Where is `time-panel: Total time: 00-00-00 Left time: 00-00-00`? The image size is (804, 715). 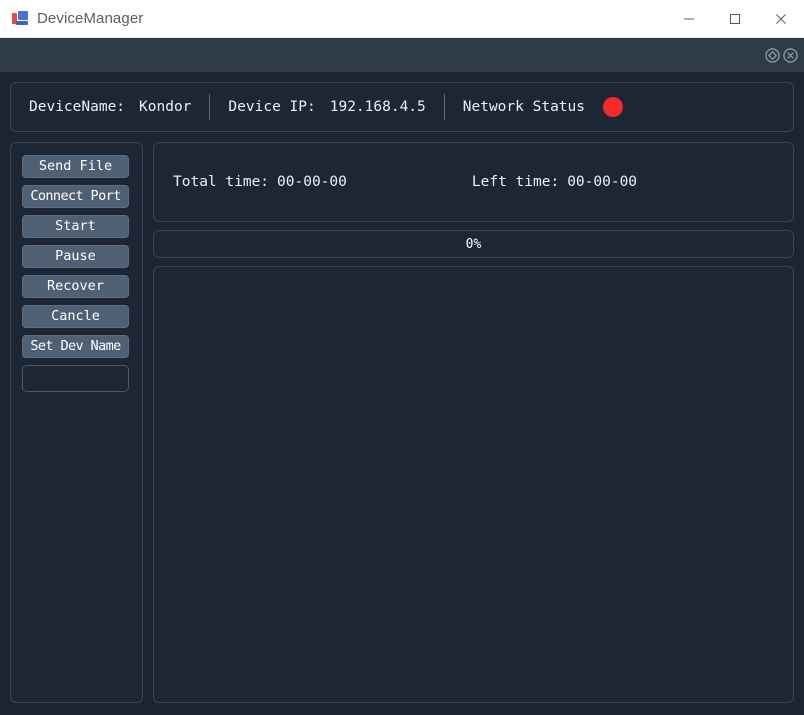 time-panel: Total time: 00-00-00 Left time: 00-00-00 is located at coordinates (473, 182).